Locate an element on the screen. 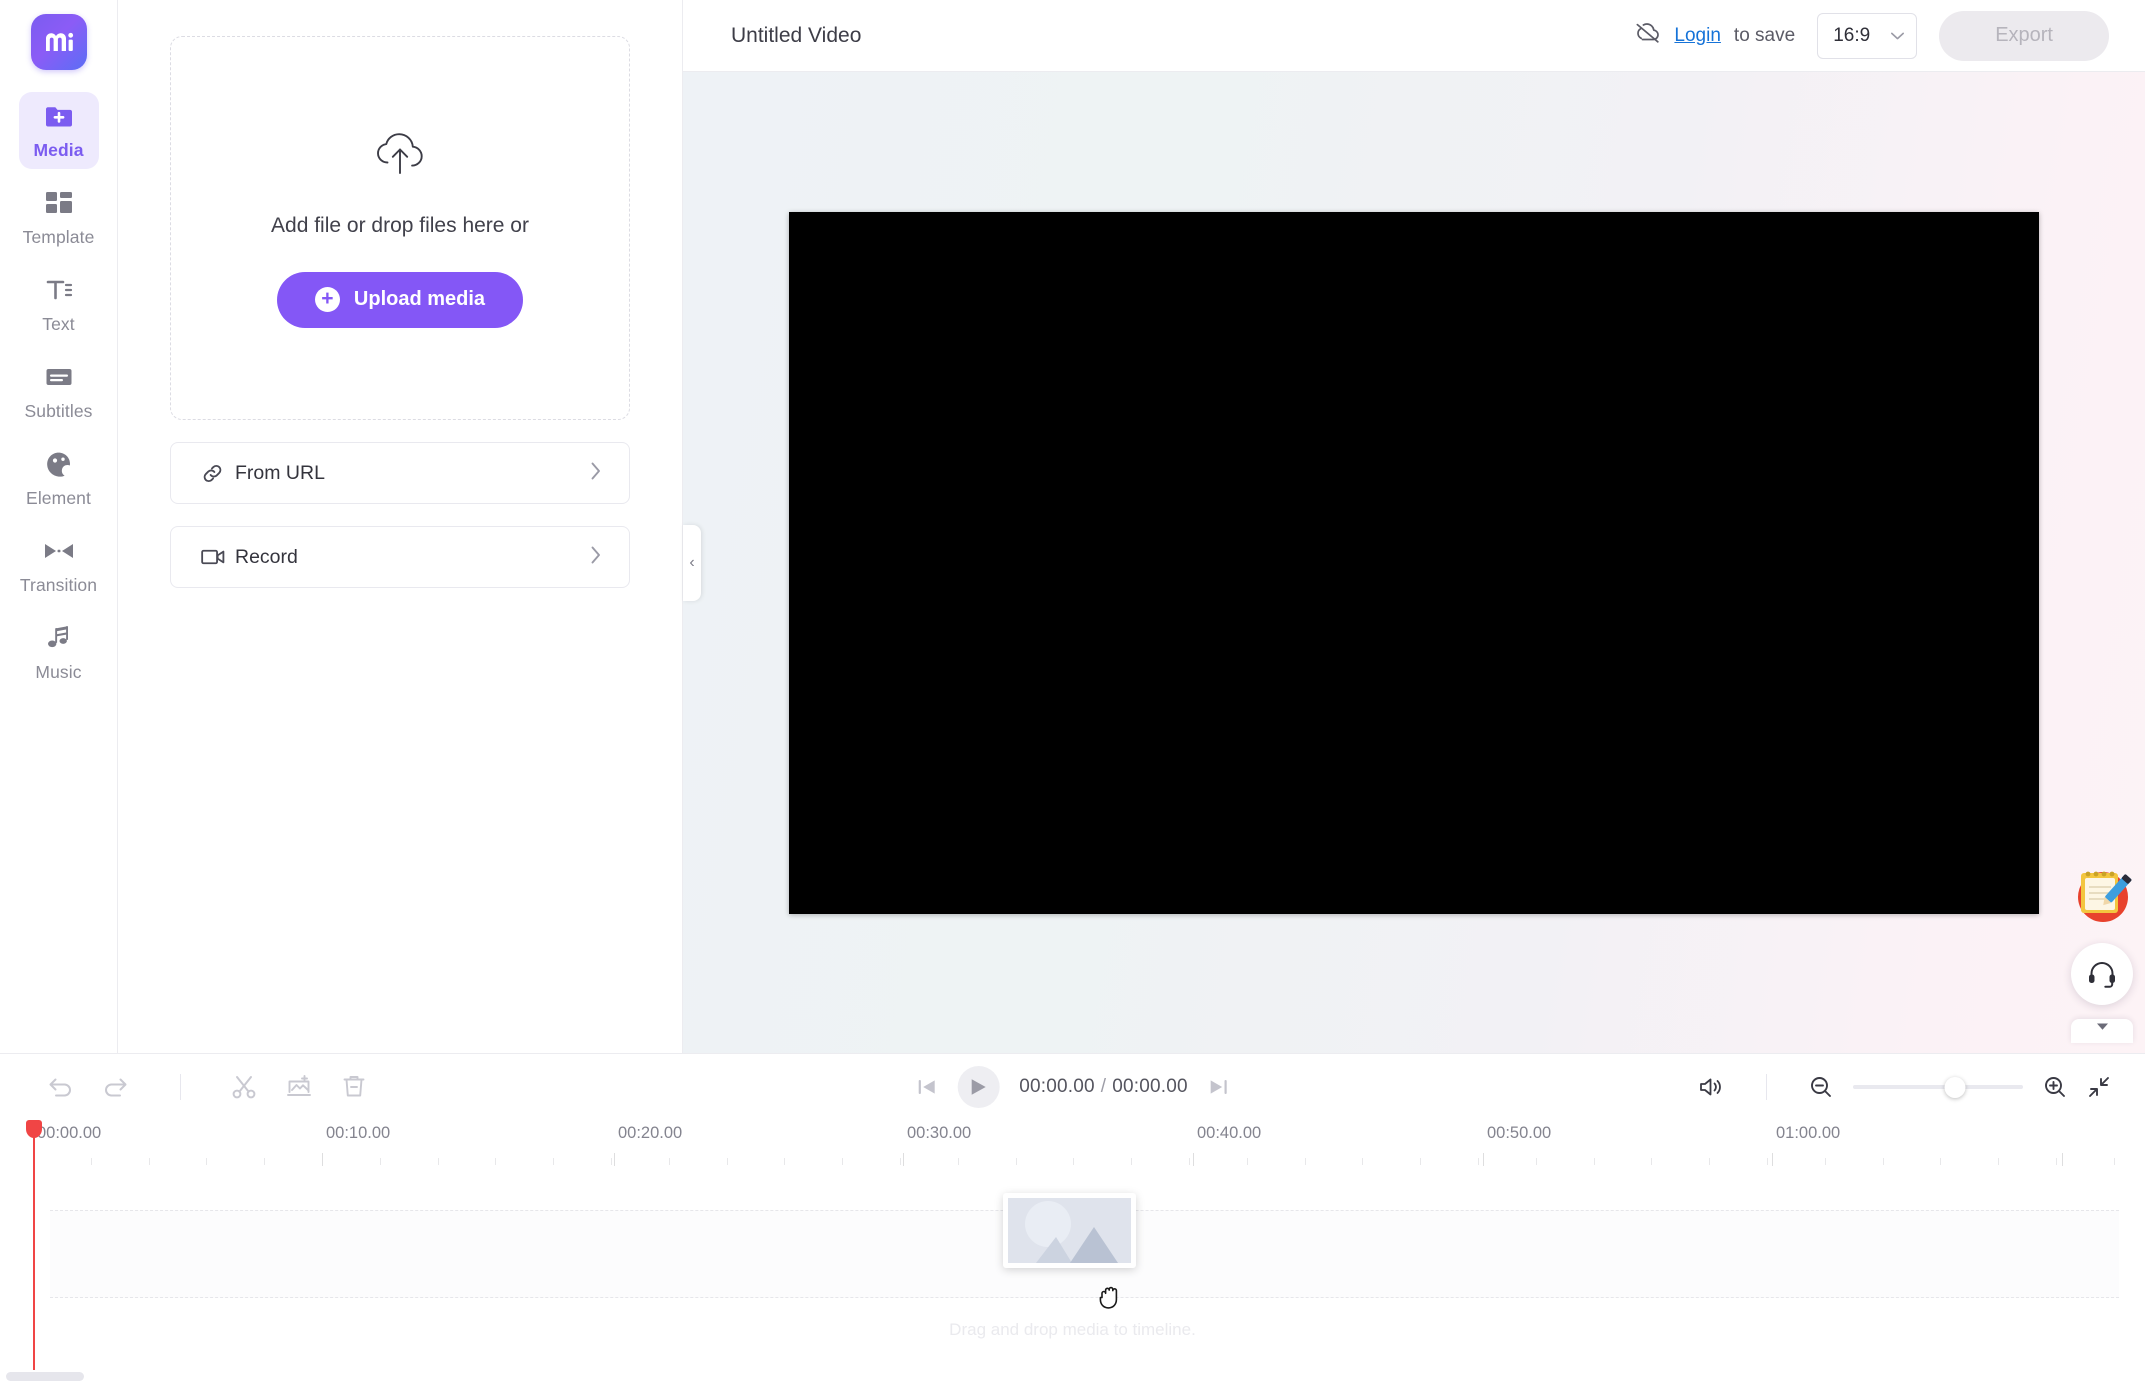 The height and width of the screenshot is (1384, 2145). floating-widgets is located at coordinates (2102, 951).